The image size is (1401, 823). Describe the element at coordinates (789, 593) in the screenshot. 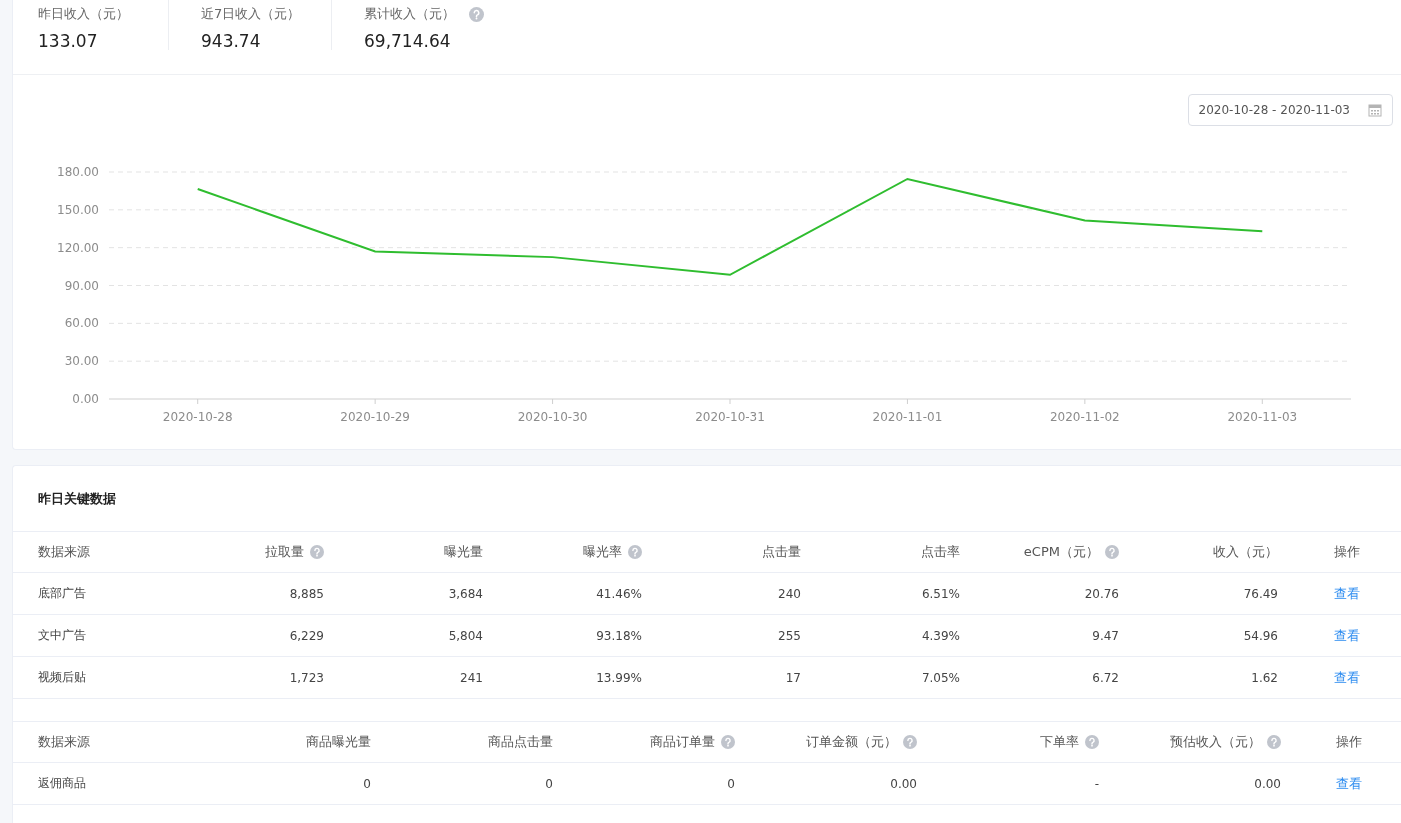

I see `table-cell: 240` at that location.